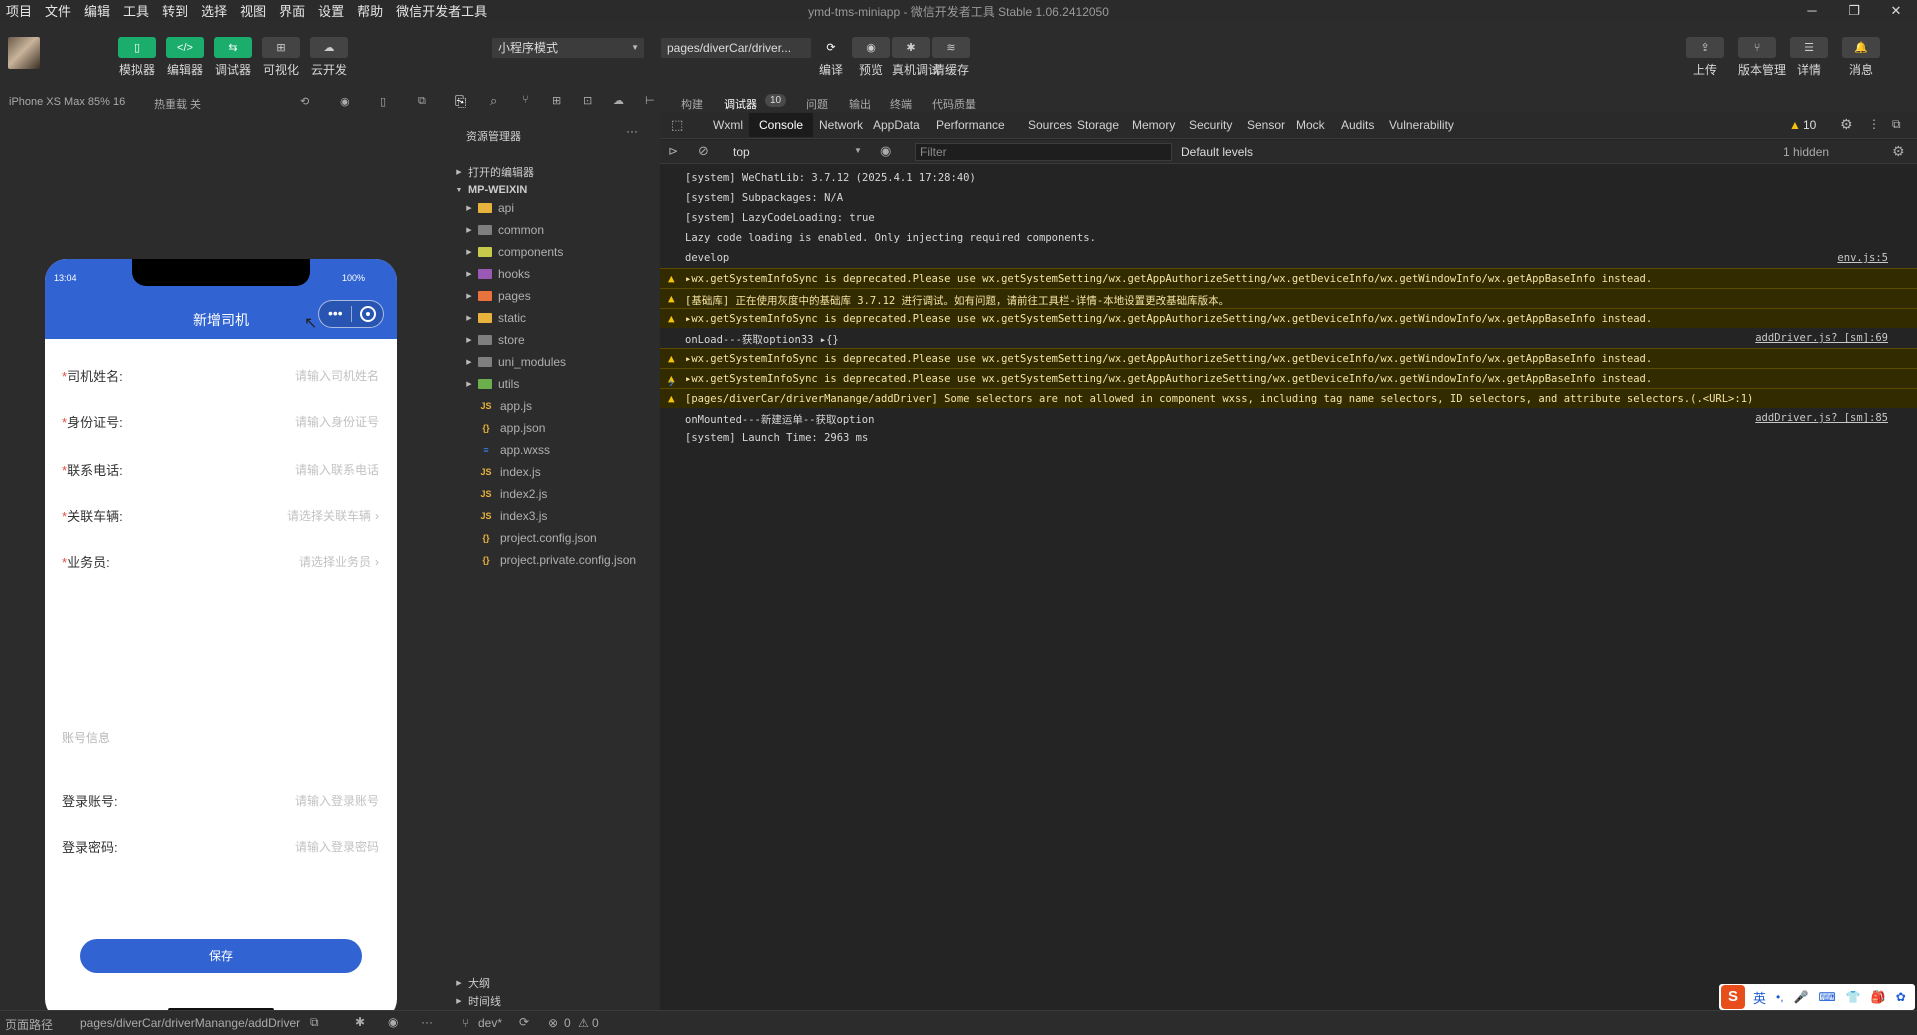 This screenshot has height=1035, width=1917. I want to click on upload-button: ⇪ 上传, so click(1705, 57).